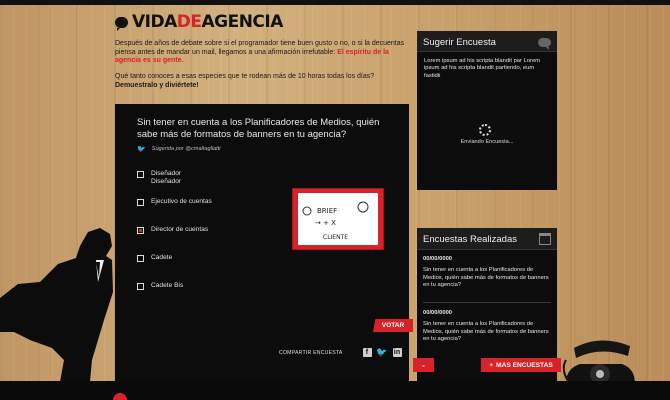 The height and width of the screenshot is (400, 670). I want to click on speech-bubble-icon, so click(121, 23).